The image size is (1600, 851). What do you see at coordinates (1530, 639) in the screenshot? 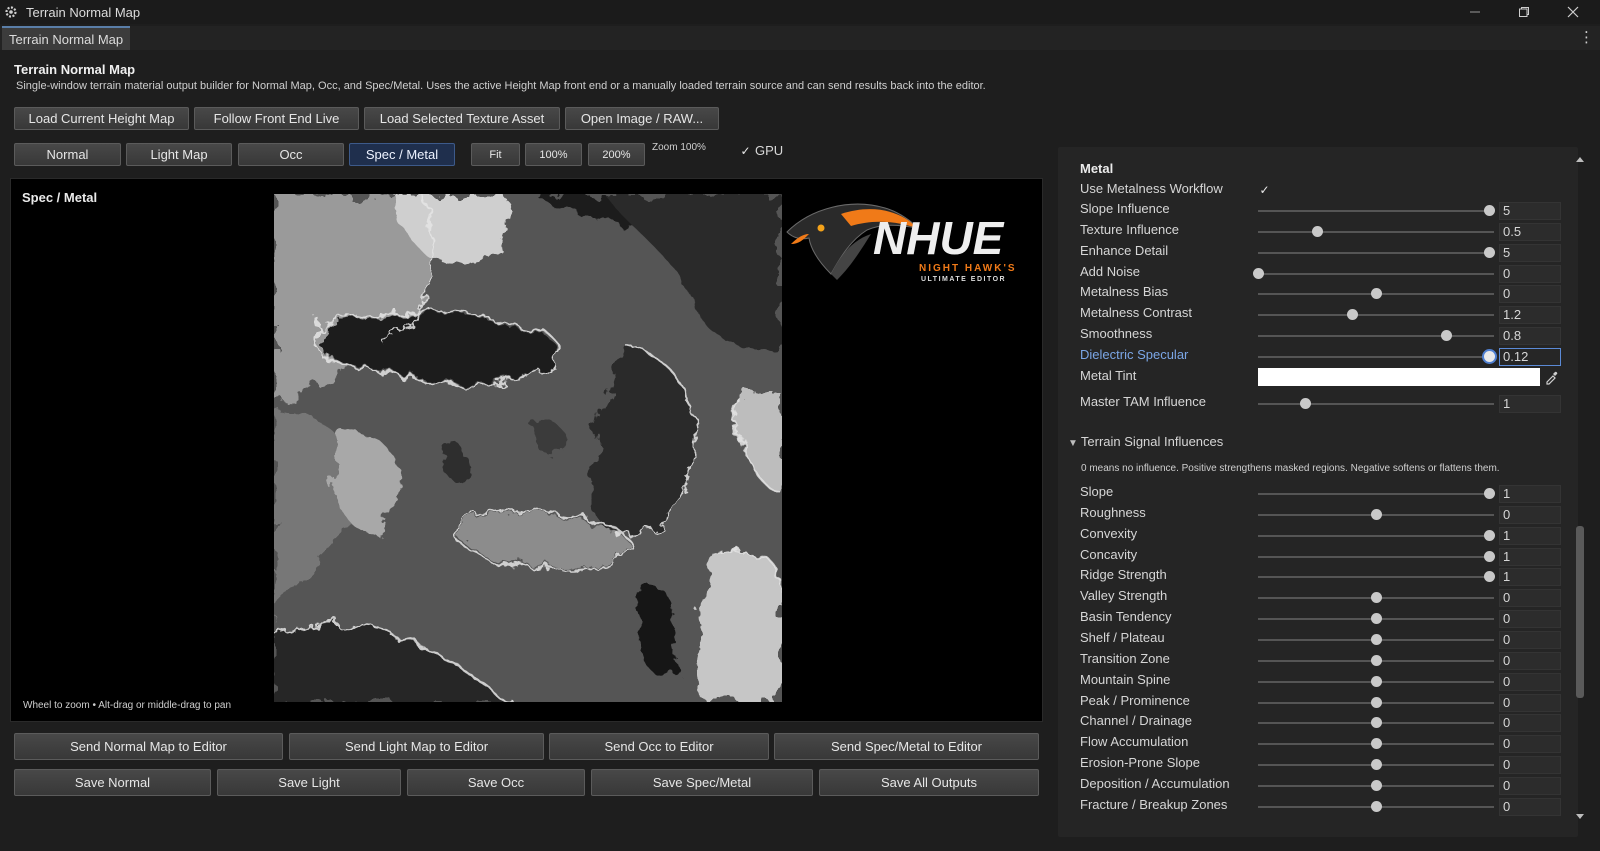
I see `shelf-plateau-value-field: 0` at bounding box center [1530, 639].